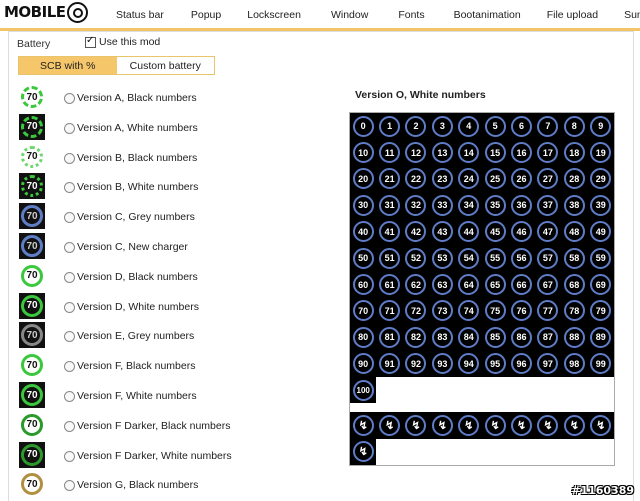  I want to click on battery-level-number: 47, so click(548, 232).